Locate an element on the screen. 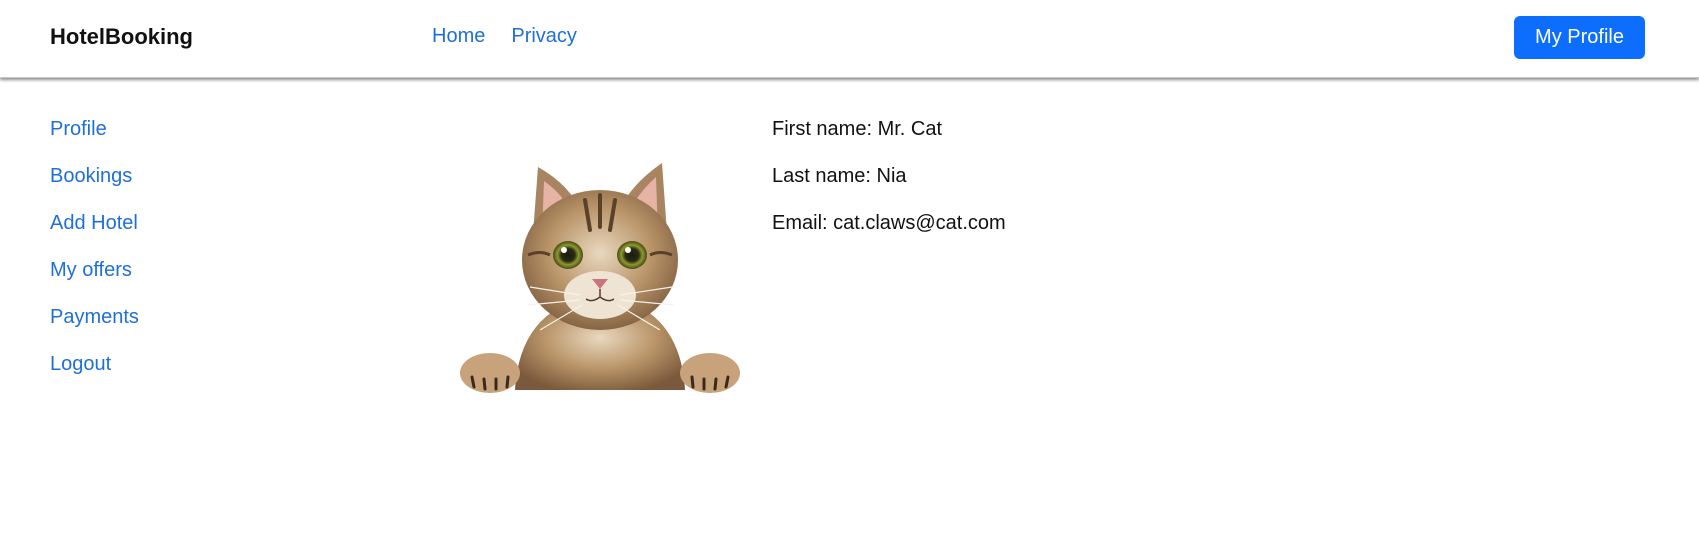 The image size is (1699, 542). sidebar-item-my-offers: My offers is located at coordinates (94, 281).